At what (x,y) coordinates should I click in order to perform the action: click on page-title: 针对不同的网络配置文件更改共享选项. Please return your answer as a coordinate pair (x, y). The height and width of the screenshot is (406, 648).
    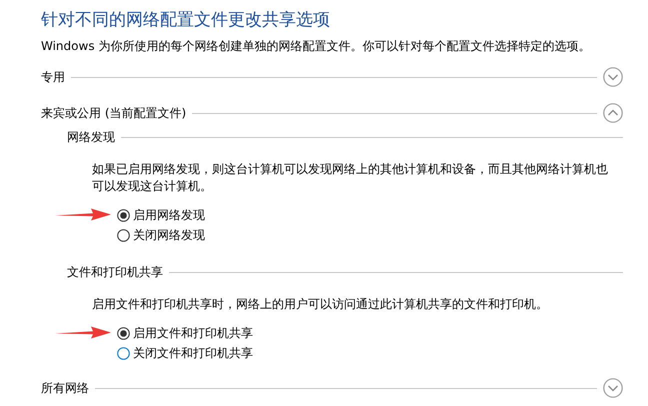
    Looking at the image, I should click on (186, 20).